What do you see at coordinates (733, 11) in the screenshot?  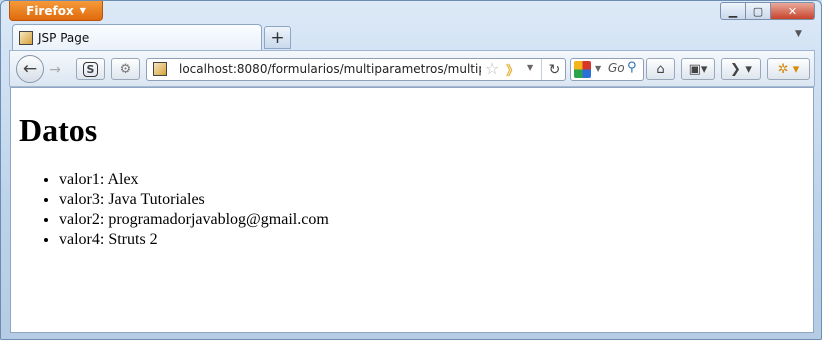 I see `minimize-button: ▁` at bounding box center [733, 11].